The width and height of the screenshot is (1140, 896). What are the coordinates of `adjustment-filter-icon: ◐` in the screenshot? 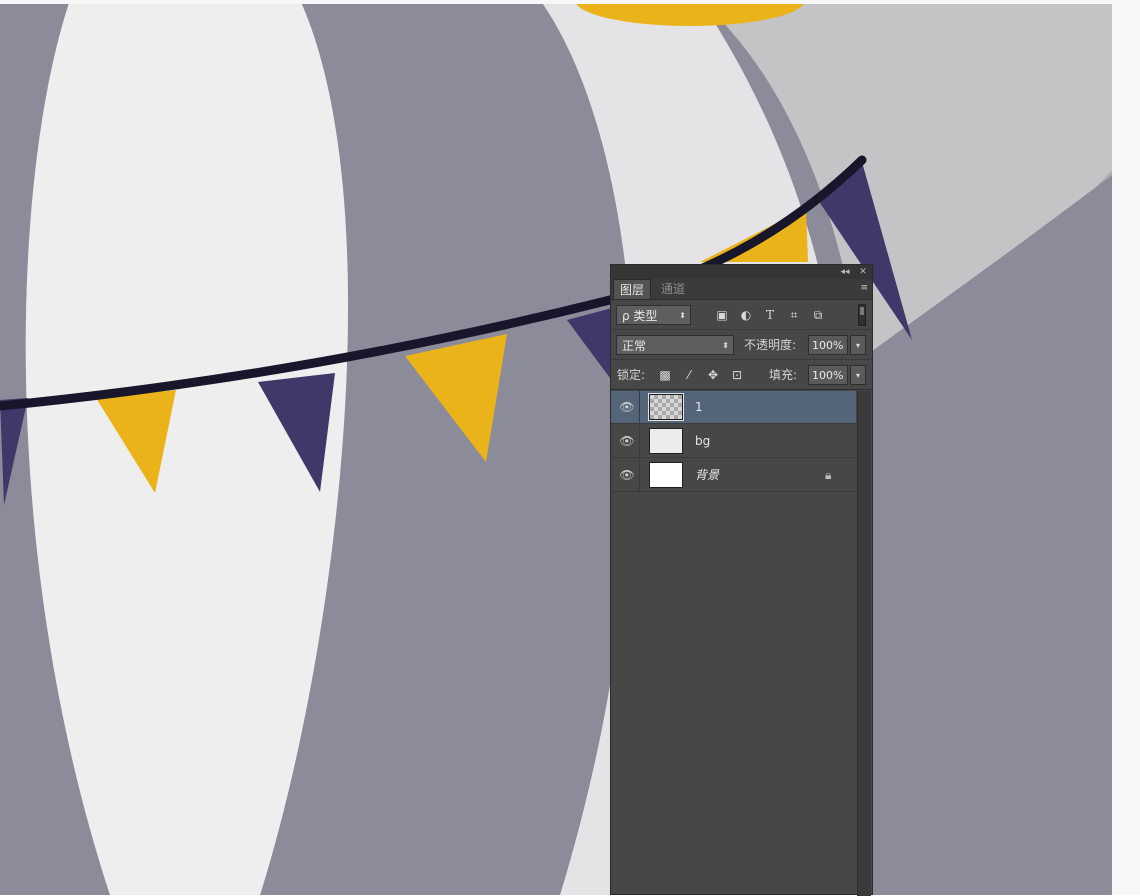 It's located at (746, 315).